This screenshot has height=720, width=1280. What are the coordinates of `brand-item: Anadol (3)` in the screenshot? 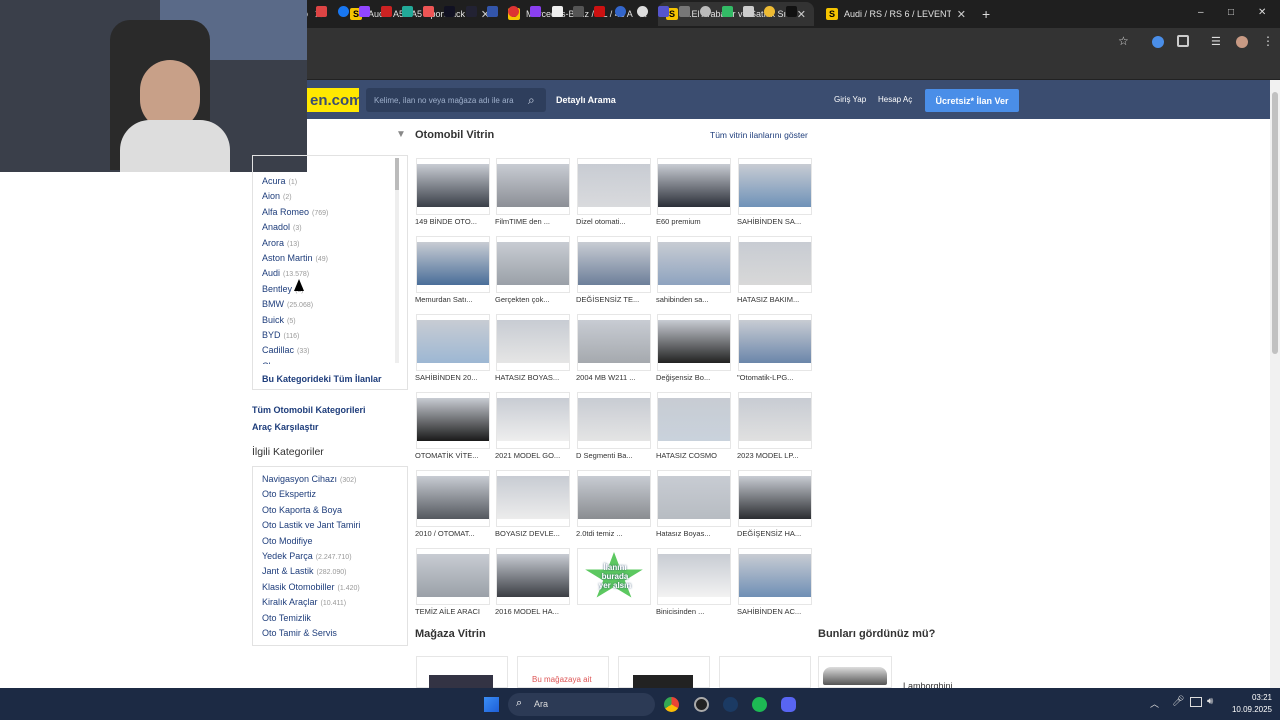 It's located at (282, 227).